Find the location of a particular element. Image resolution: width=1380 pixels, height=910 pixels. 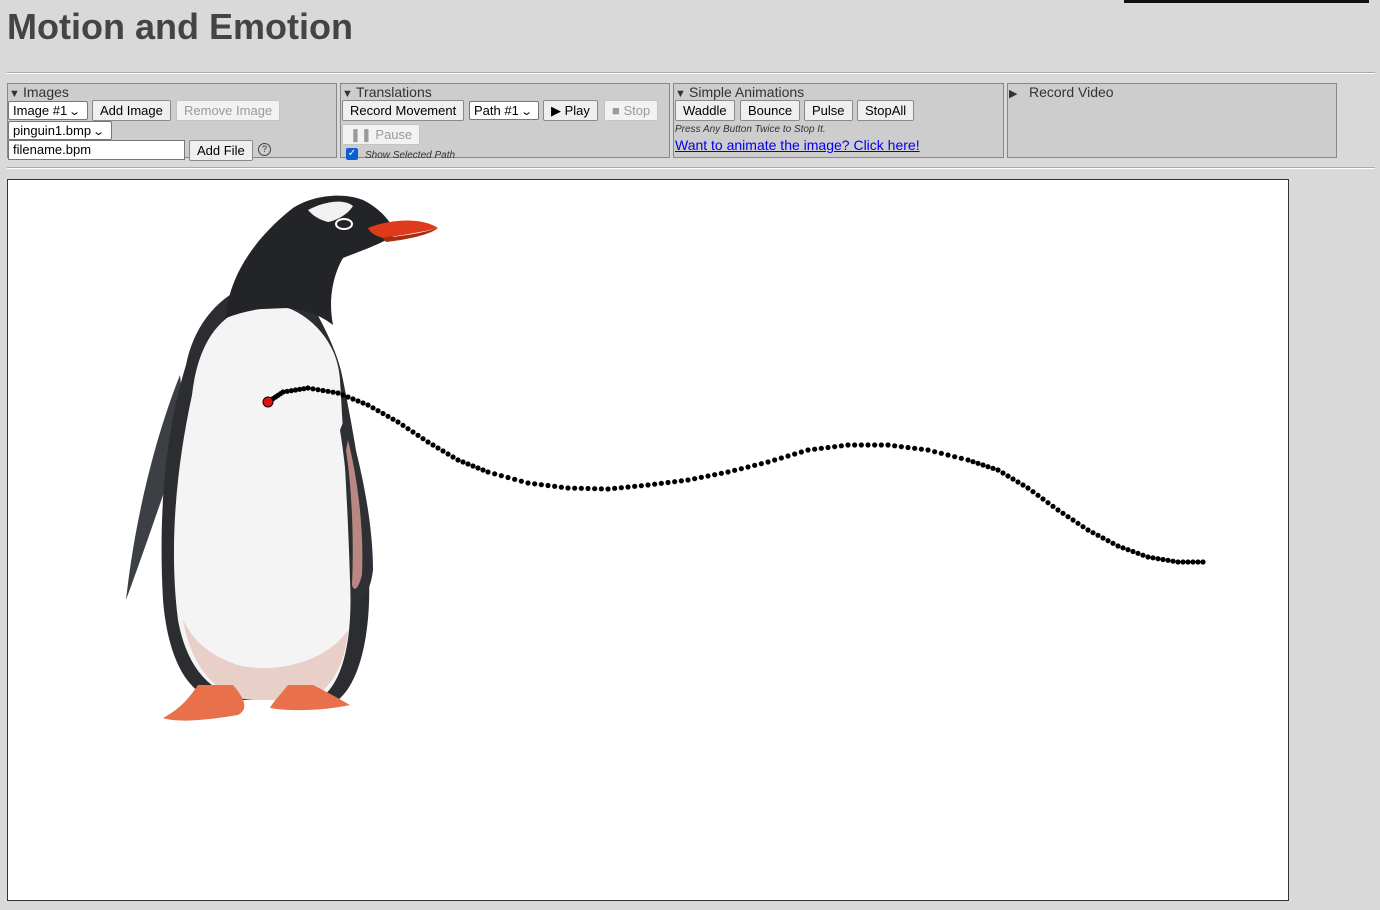

bounce-button: Bounce is located at coordinates (770, 110).